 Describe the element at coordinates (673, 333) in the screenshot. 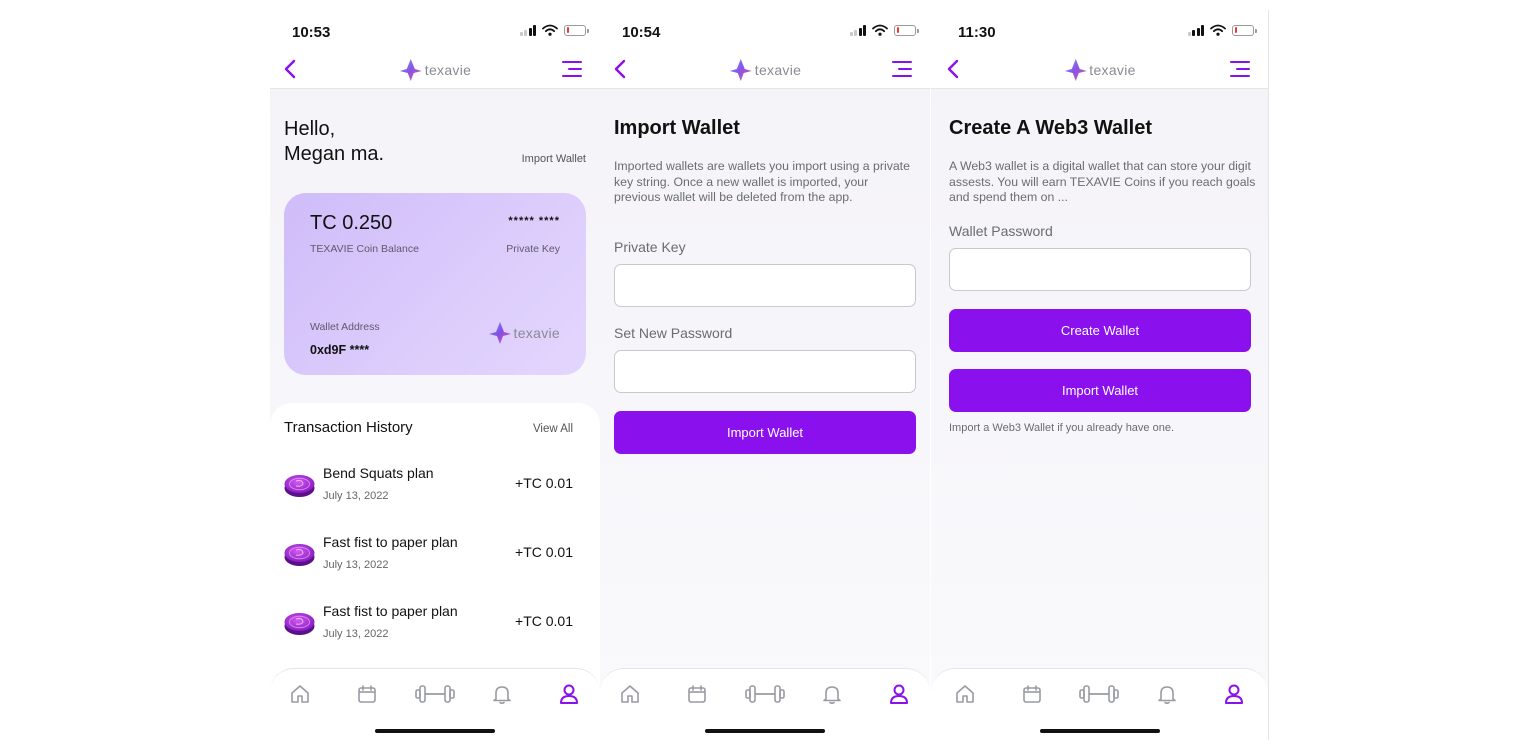

I see `new-password-label: Set New Password` at that location.